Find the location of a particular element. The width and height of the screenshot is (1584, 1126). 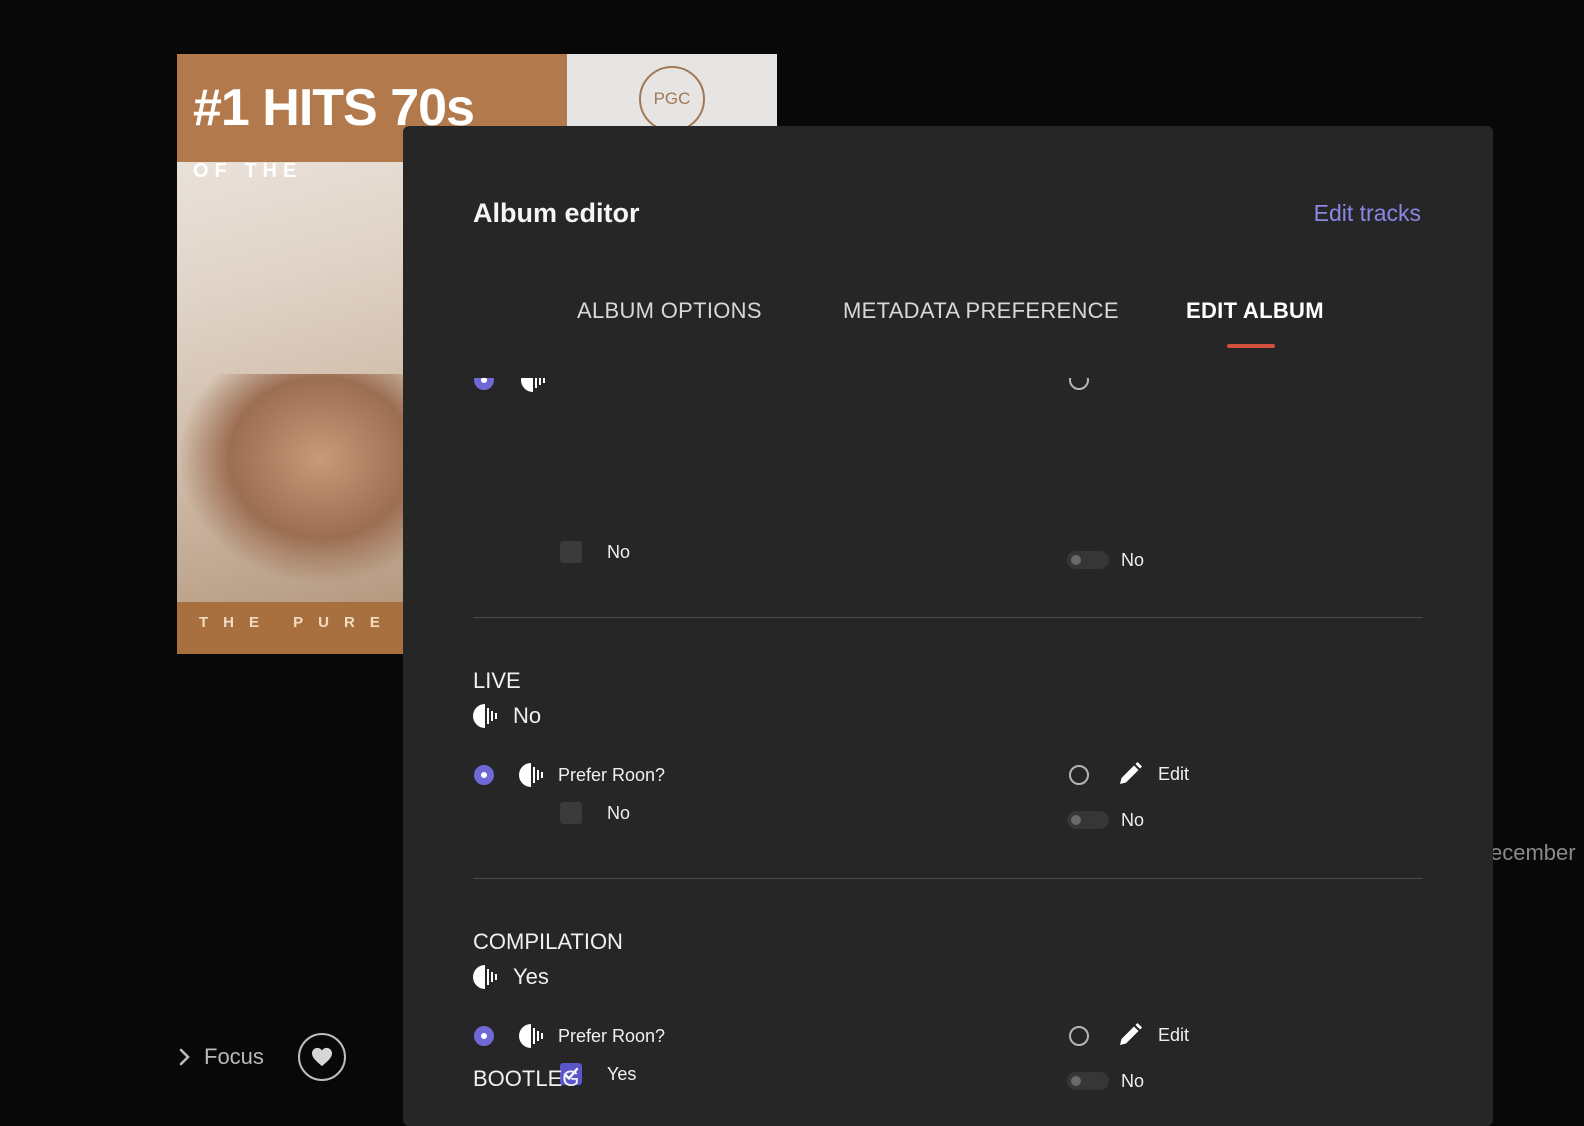

focus-button: Focus is located at coordinates (221, 1057).